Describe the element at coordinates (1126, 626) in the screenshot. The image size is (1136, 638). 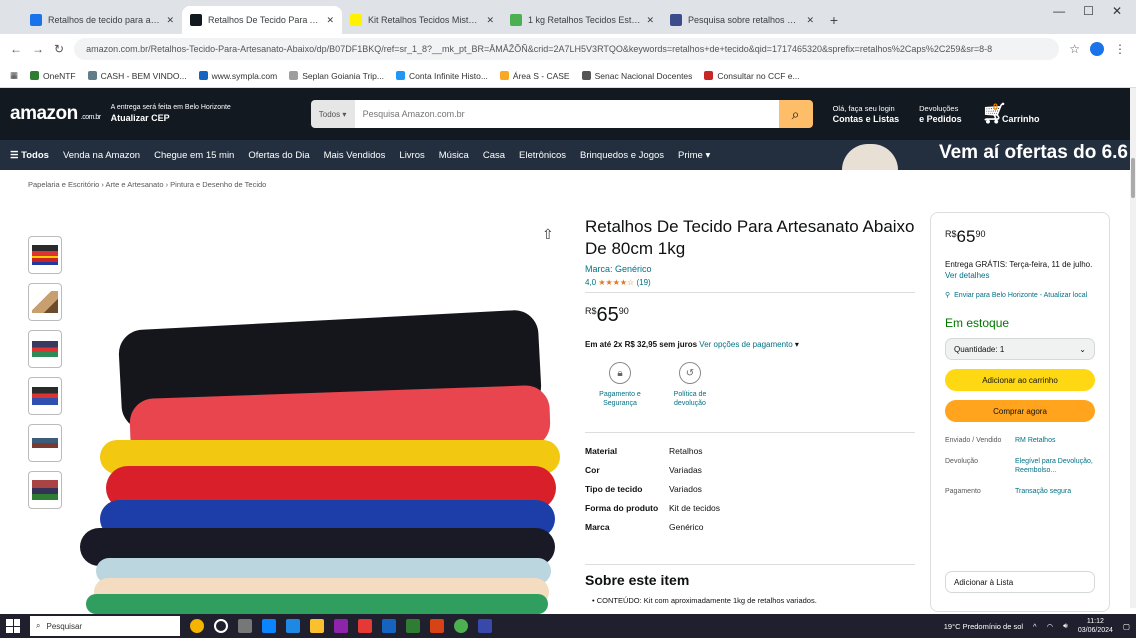
I see `notification-icon: ▢` at that location.